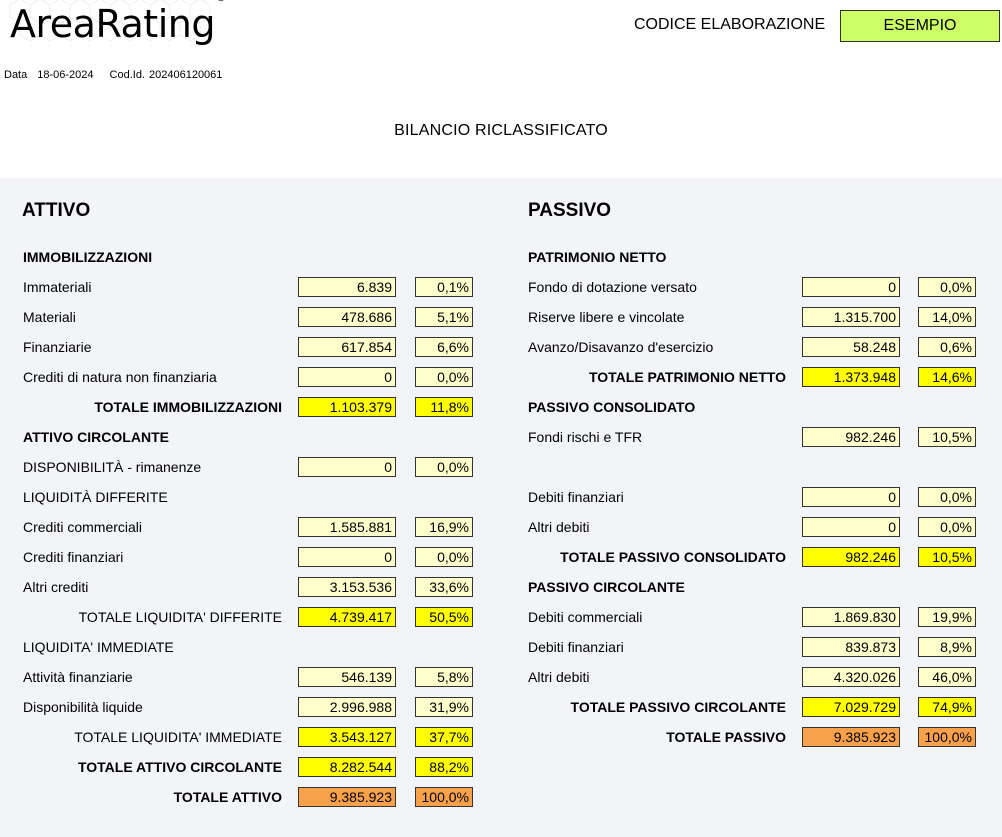  Describe the element at coordinates (347, 707) in the screenshot. I see `attivo-value-cell-disponibilita-liquide: 2.996.988` at that location.